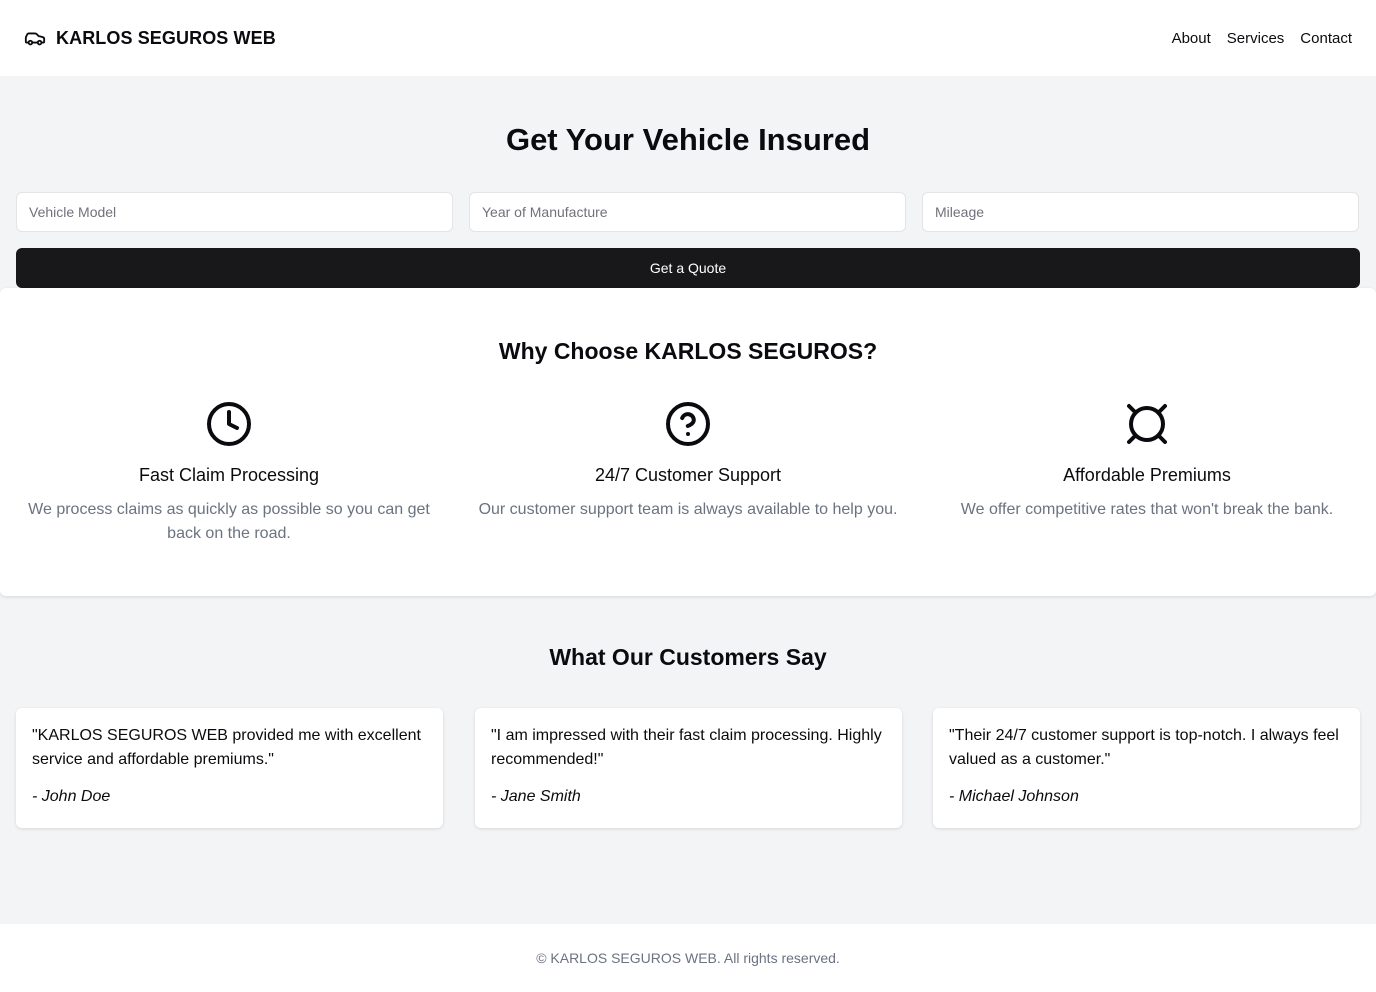  What do you see at coordinates (1014, 796) in the screenshot?
I see `testimonial-author: - Michael Johnson` at bounding box center [1014, 796].